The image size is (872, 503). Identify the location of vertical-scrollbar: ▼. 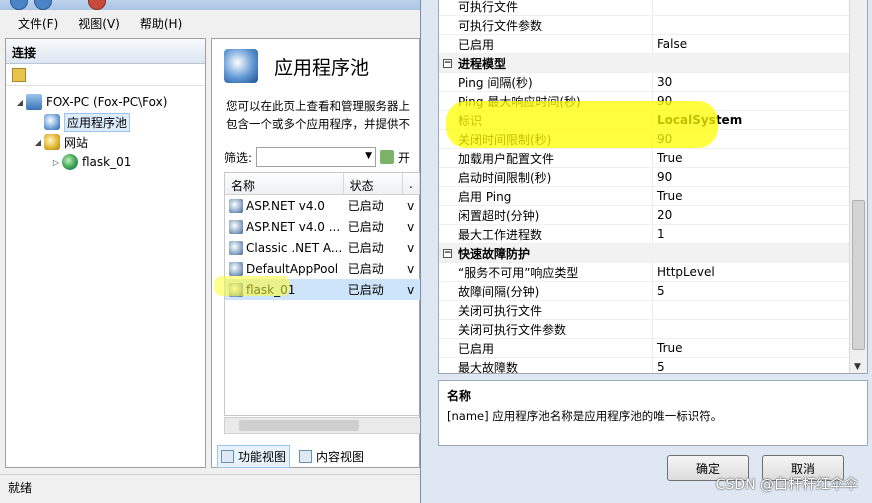
(858, 186).